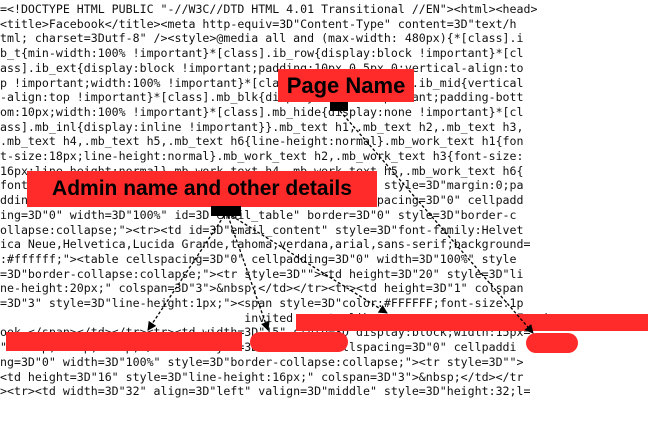 The image size is (663, 432). I want to click on arrow-admin-name, so click(186, 273).